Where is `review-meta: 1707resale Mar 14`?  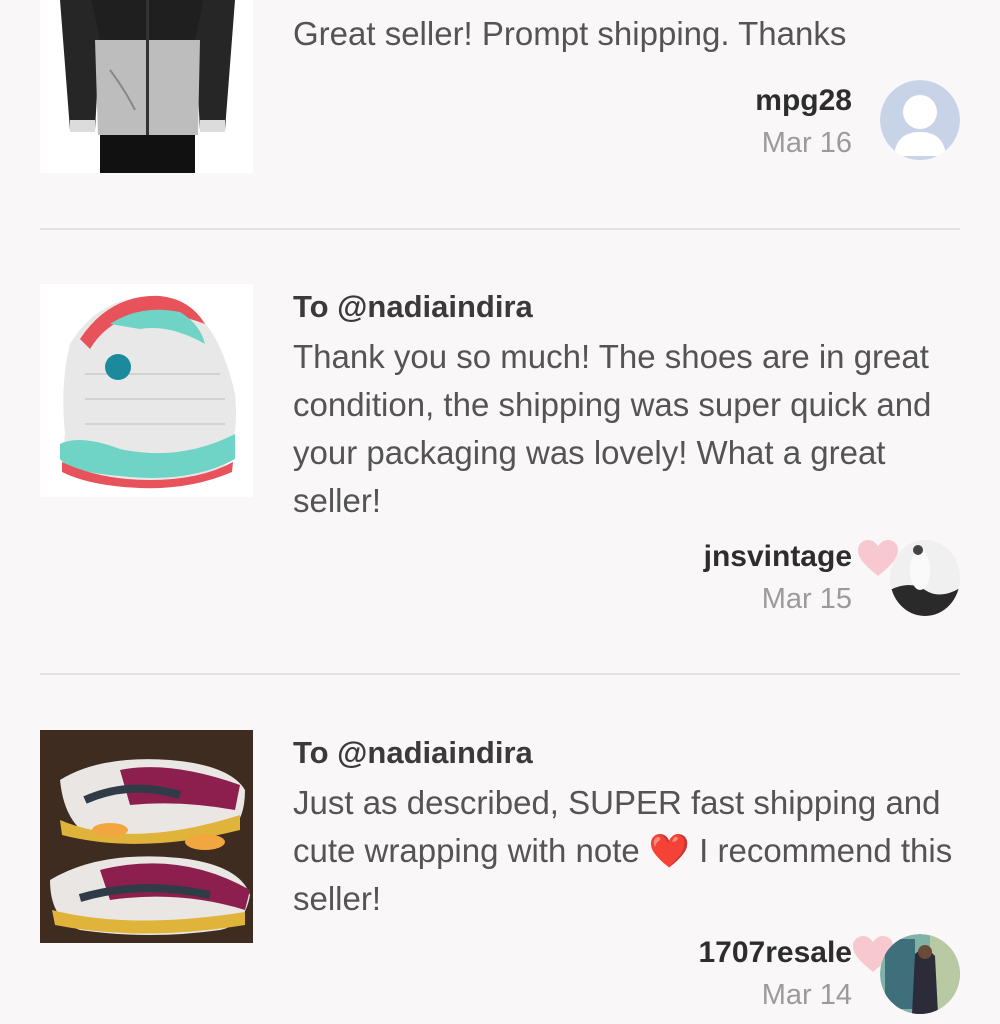 review-meta: 1707resale Mar 14 is located at coordinates (800, 979).